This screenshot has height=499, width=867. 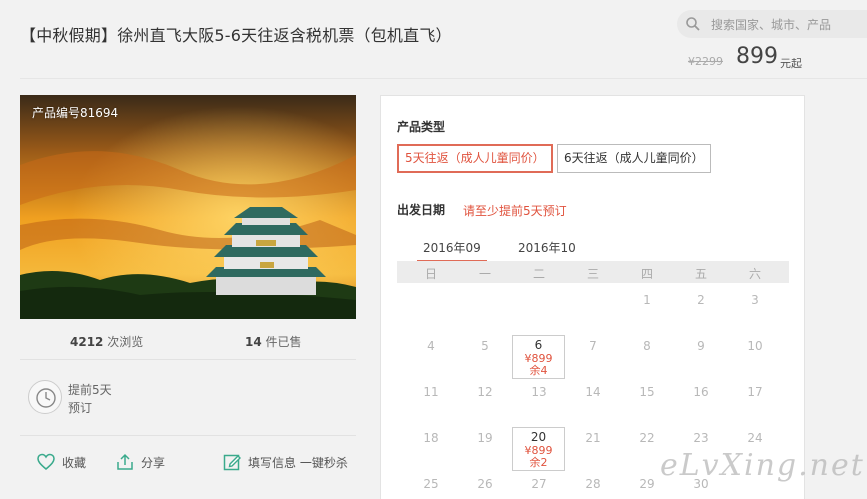 I want to click on stats-divider, so click(x=188, y=359).